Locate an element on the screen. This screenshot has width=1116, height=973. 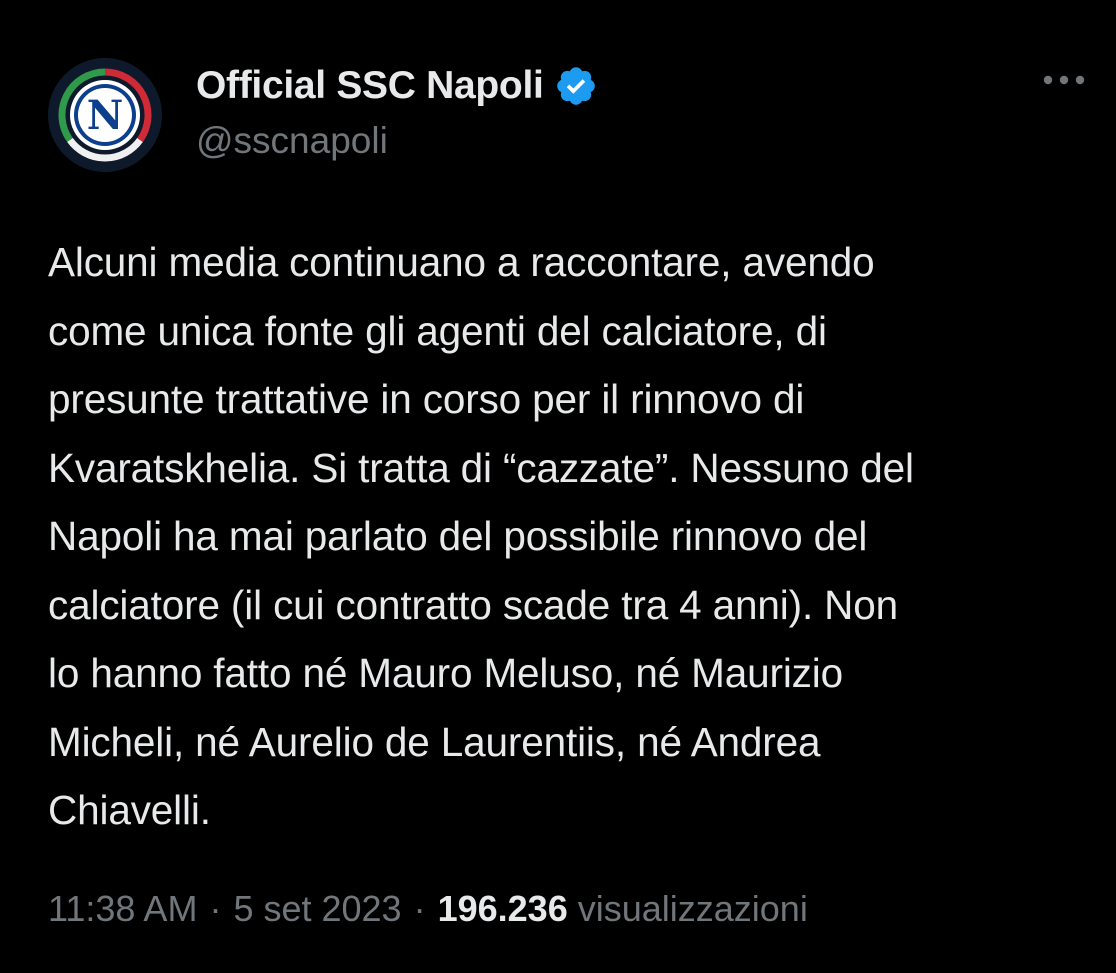
svg-text: N is located at coordinates (105, 115).